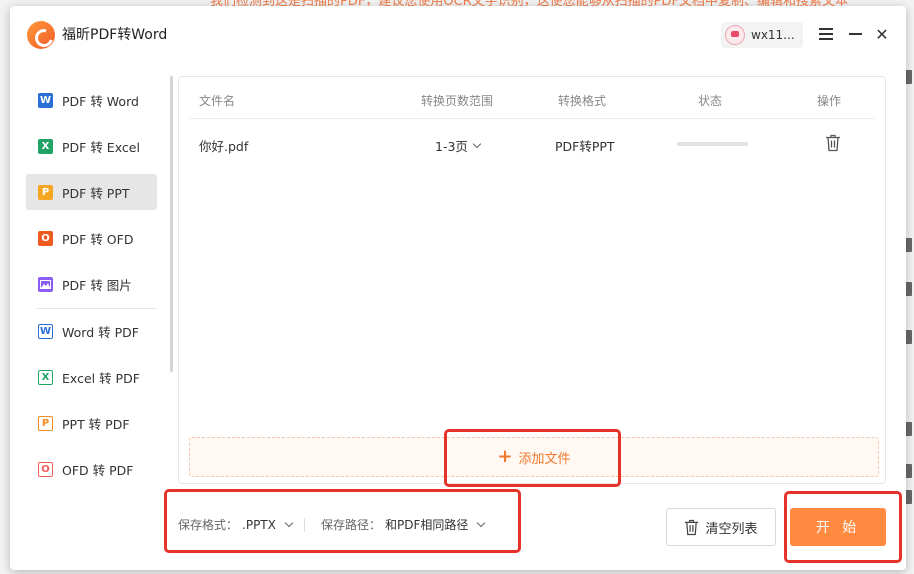  Describe the element at coordinates (826, 34) in the screenshot. I see `menu-icon` at that location.